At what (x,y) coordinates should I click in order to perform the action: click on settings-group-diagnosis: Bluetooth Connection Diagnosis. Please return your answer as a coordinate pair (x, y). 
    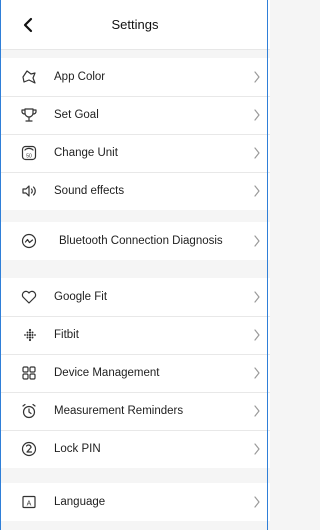
    Looking at the image, I should click on (135, 241).